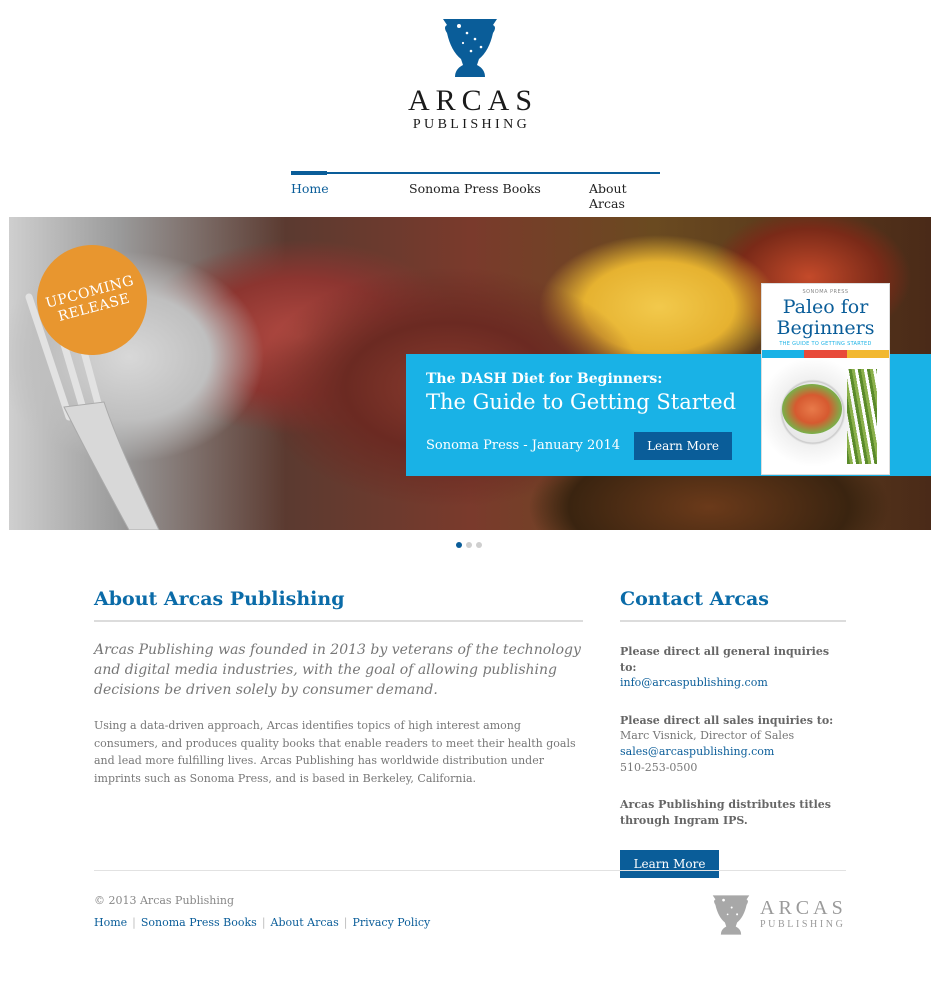 This screenshot has width=940, height=1001. I want to click on footer-link-about-arcas: About Arcas, so click(305, 922).